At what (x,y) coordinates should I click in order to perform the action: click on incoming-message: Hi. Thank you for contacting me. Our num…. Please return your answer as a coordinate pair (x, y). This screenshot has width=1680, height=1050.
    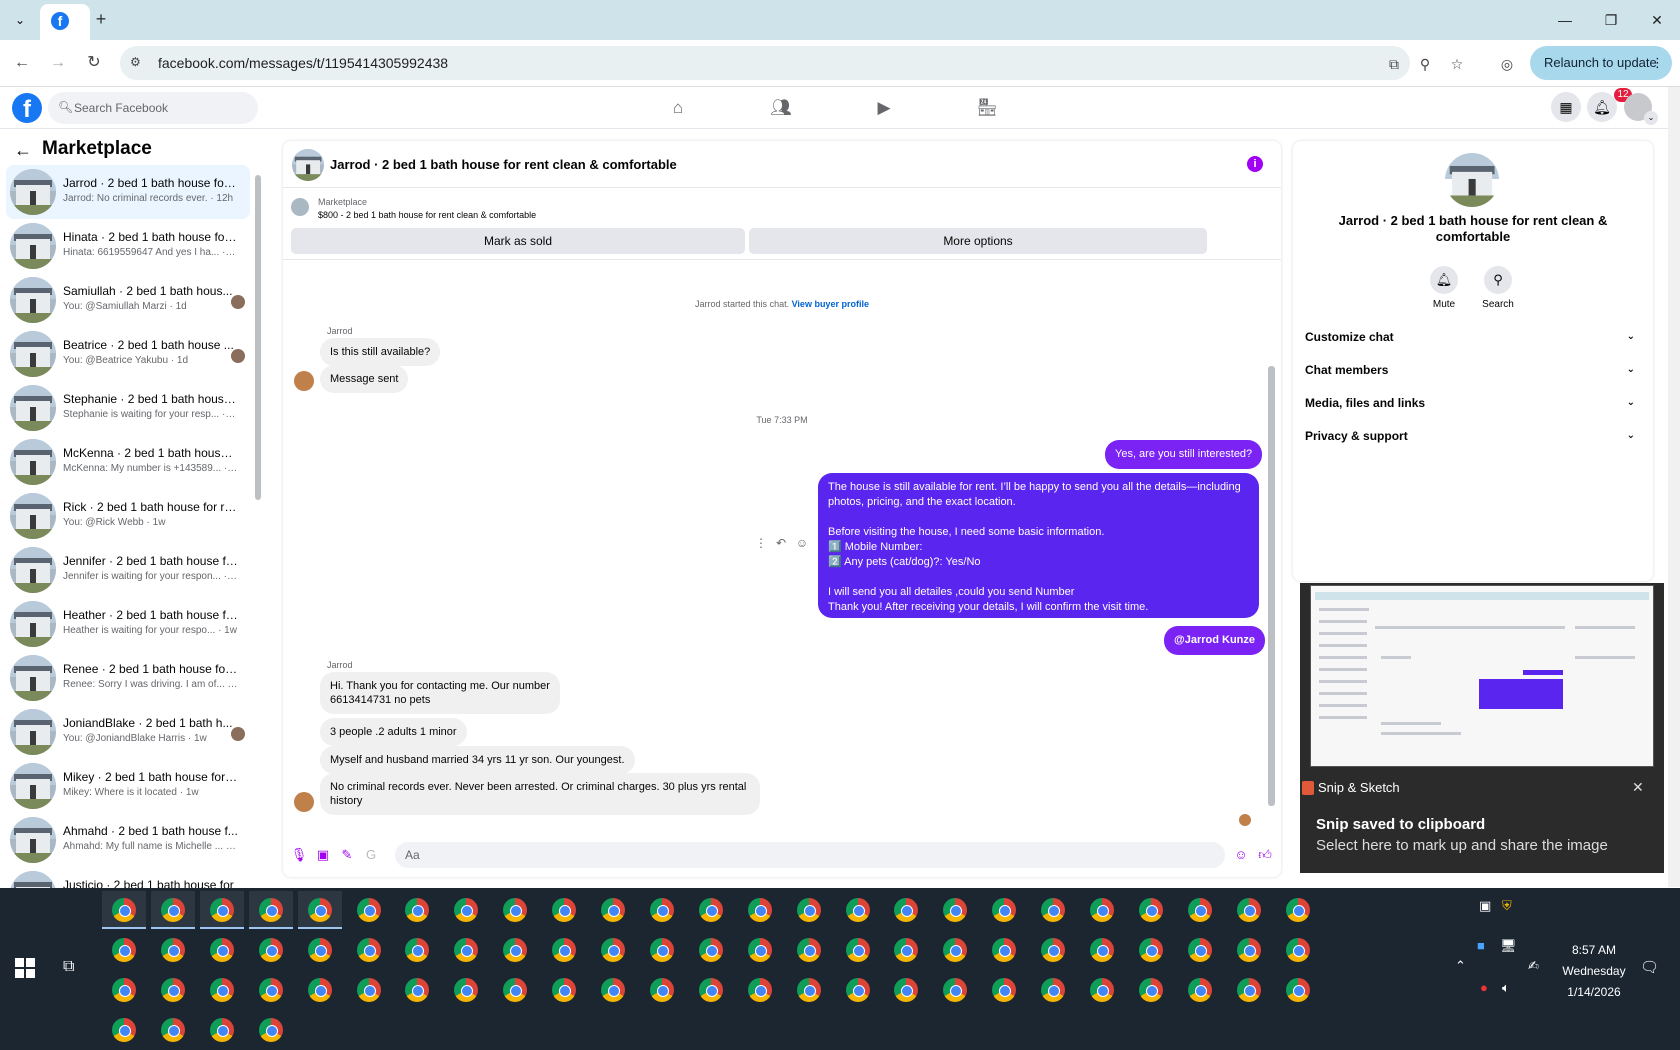
    Looking at the image, I should click on (440, 693).